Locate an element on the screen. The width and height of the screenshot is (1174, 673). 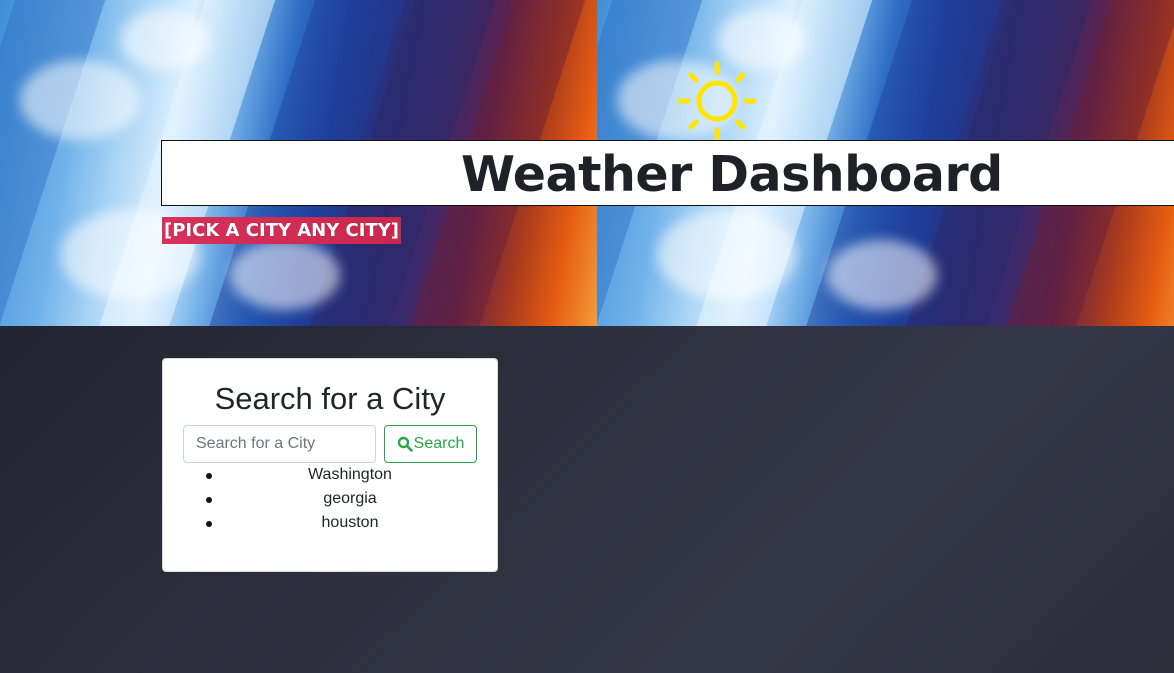
history-city-label: houston is located at coordinates (350, 522).